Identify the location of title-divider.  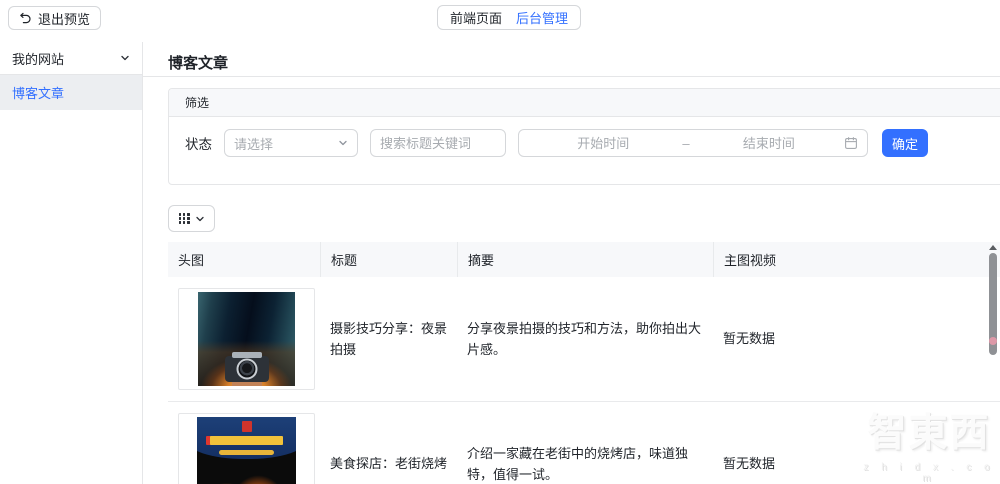
(571, 76).